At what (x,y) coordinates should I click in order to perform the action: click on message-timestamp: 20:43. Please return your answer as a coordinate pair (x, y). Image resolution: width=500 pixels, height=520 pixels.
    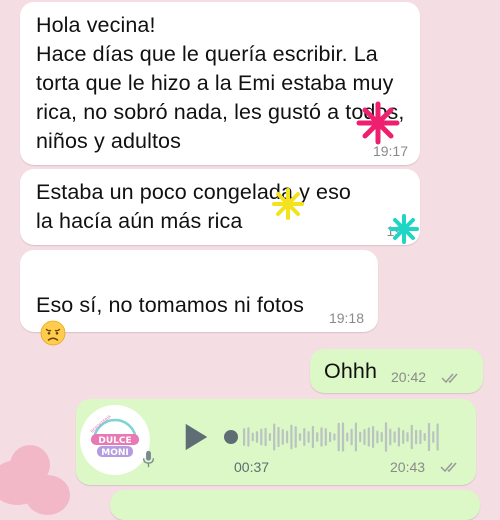
    Looking at the image, I should click on (408, 467).